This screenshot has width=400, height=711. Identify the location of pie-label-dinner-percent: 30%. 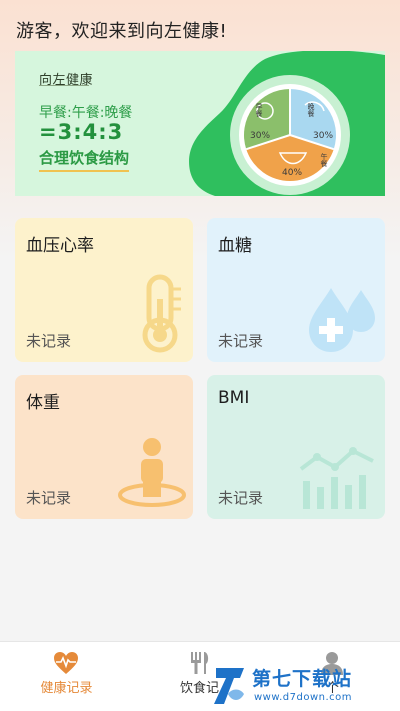
(323, 136).